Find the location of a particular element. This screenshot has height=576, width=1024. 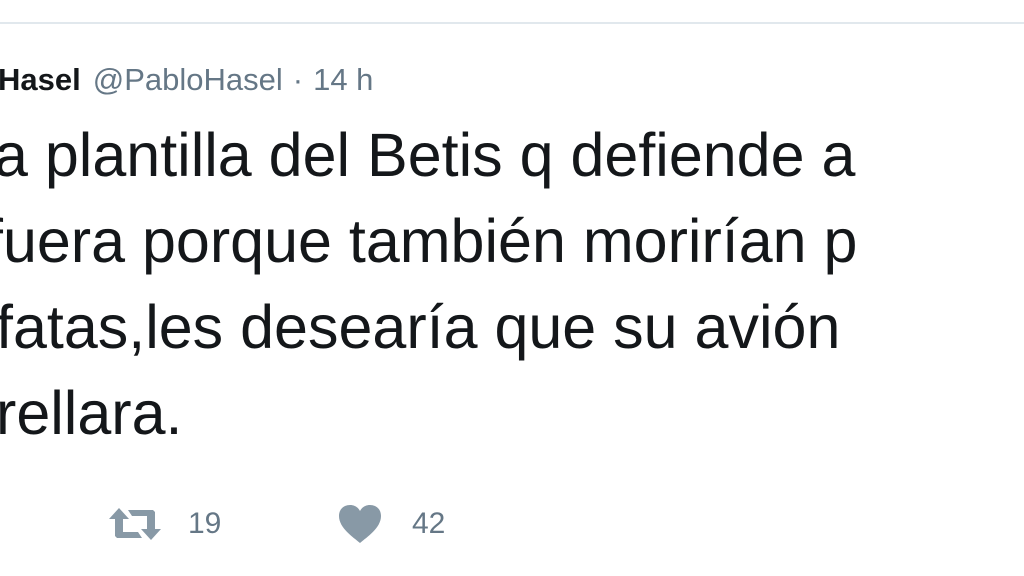

like-button: 42 is located at coordinates (391, 524).